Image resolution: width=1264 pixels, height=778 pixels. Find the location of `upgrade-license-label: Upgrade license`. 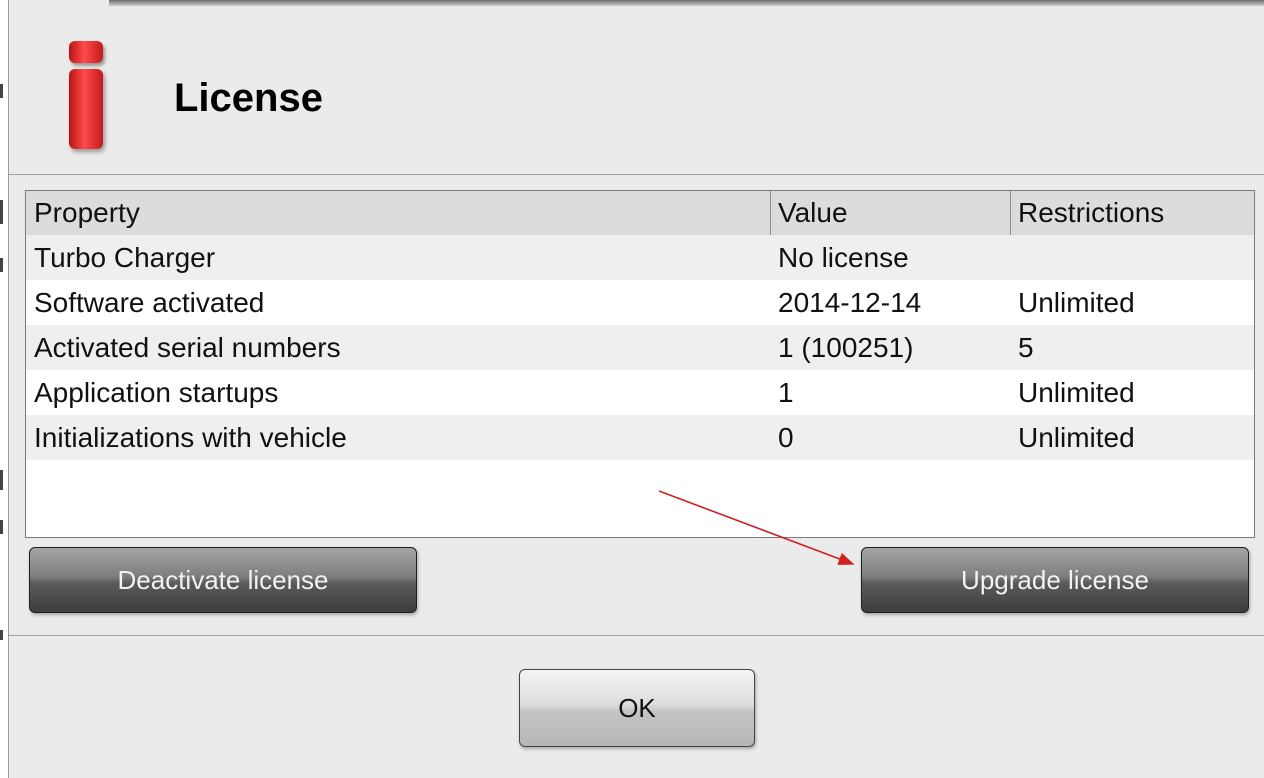

upgrade-license-label: Upgrade license is located at coordinates (1055, 579).